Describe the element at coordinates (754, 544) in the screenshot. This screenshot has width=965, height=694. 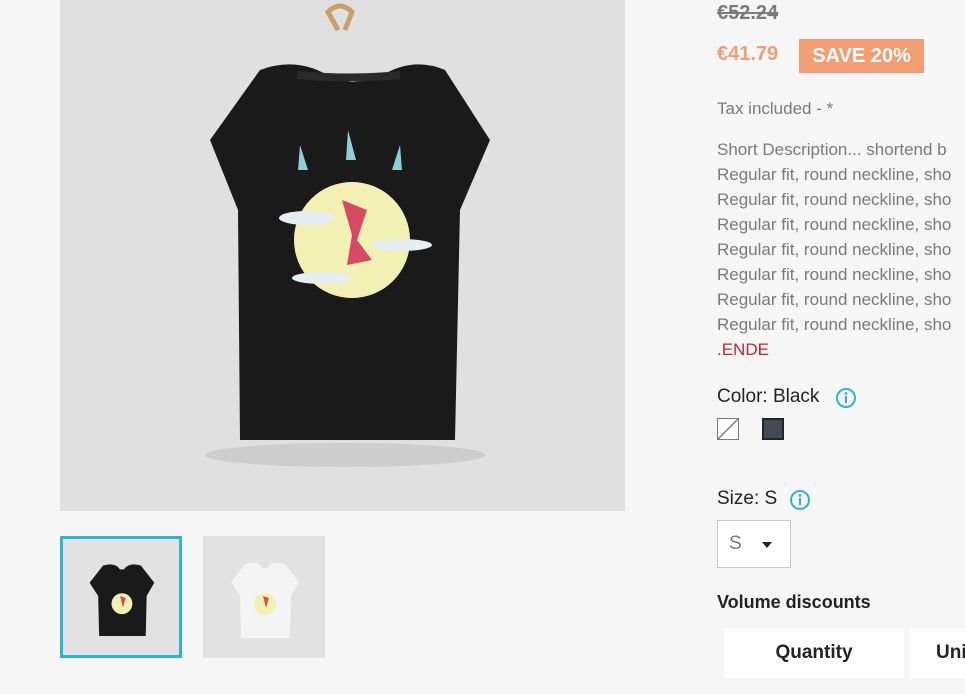
I see `size-select: S` at that location.